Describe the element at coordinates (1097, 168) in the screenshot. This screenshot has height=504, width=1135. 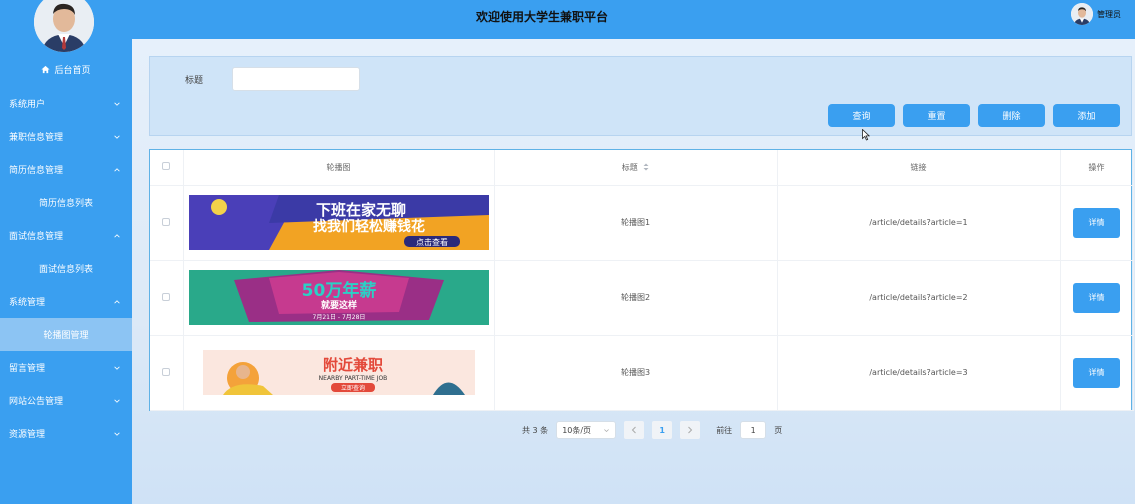
I see `column-header-action: 操作` at that location.